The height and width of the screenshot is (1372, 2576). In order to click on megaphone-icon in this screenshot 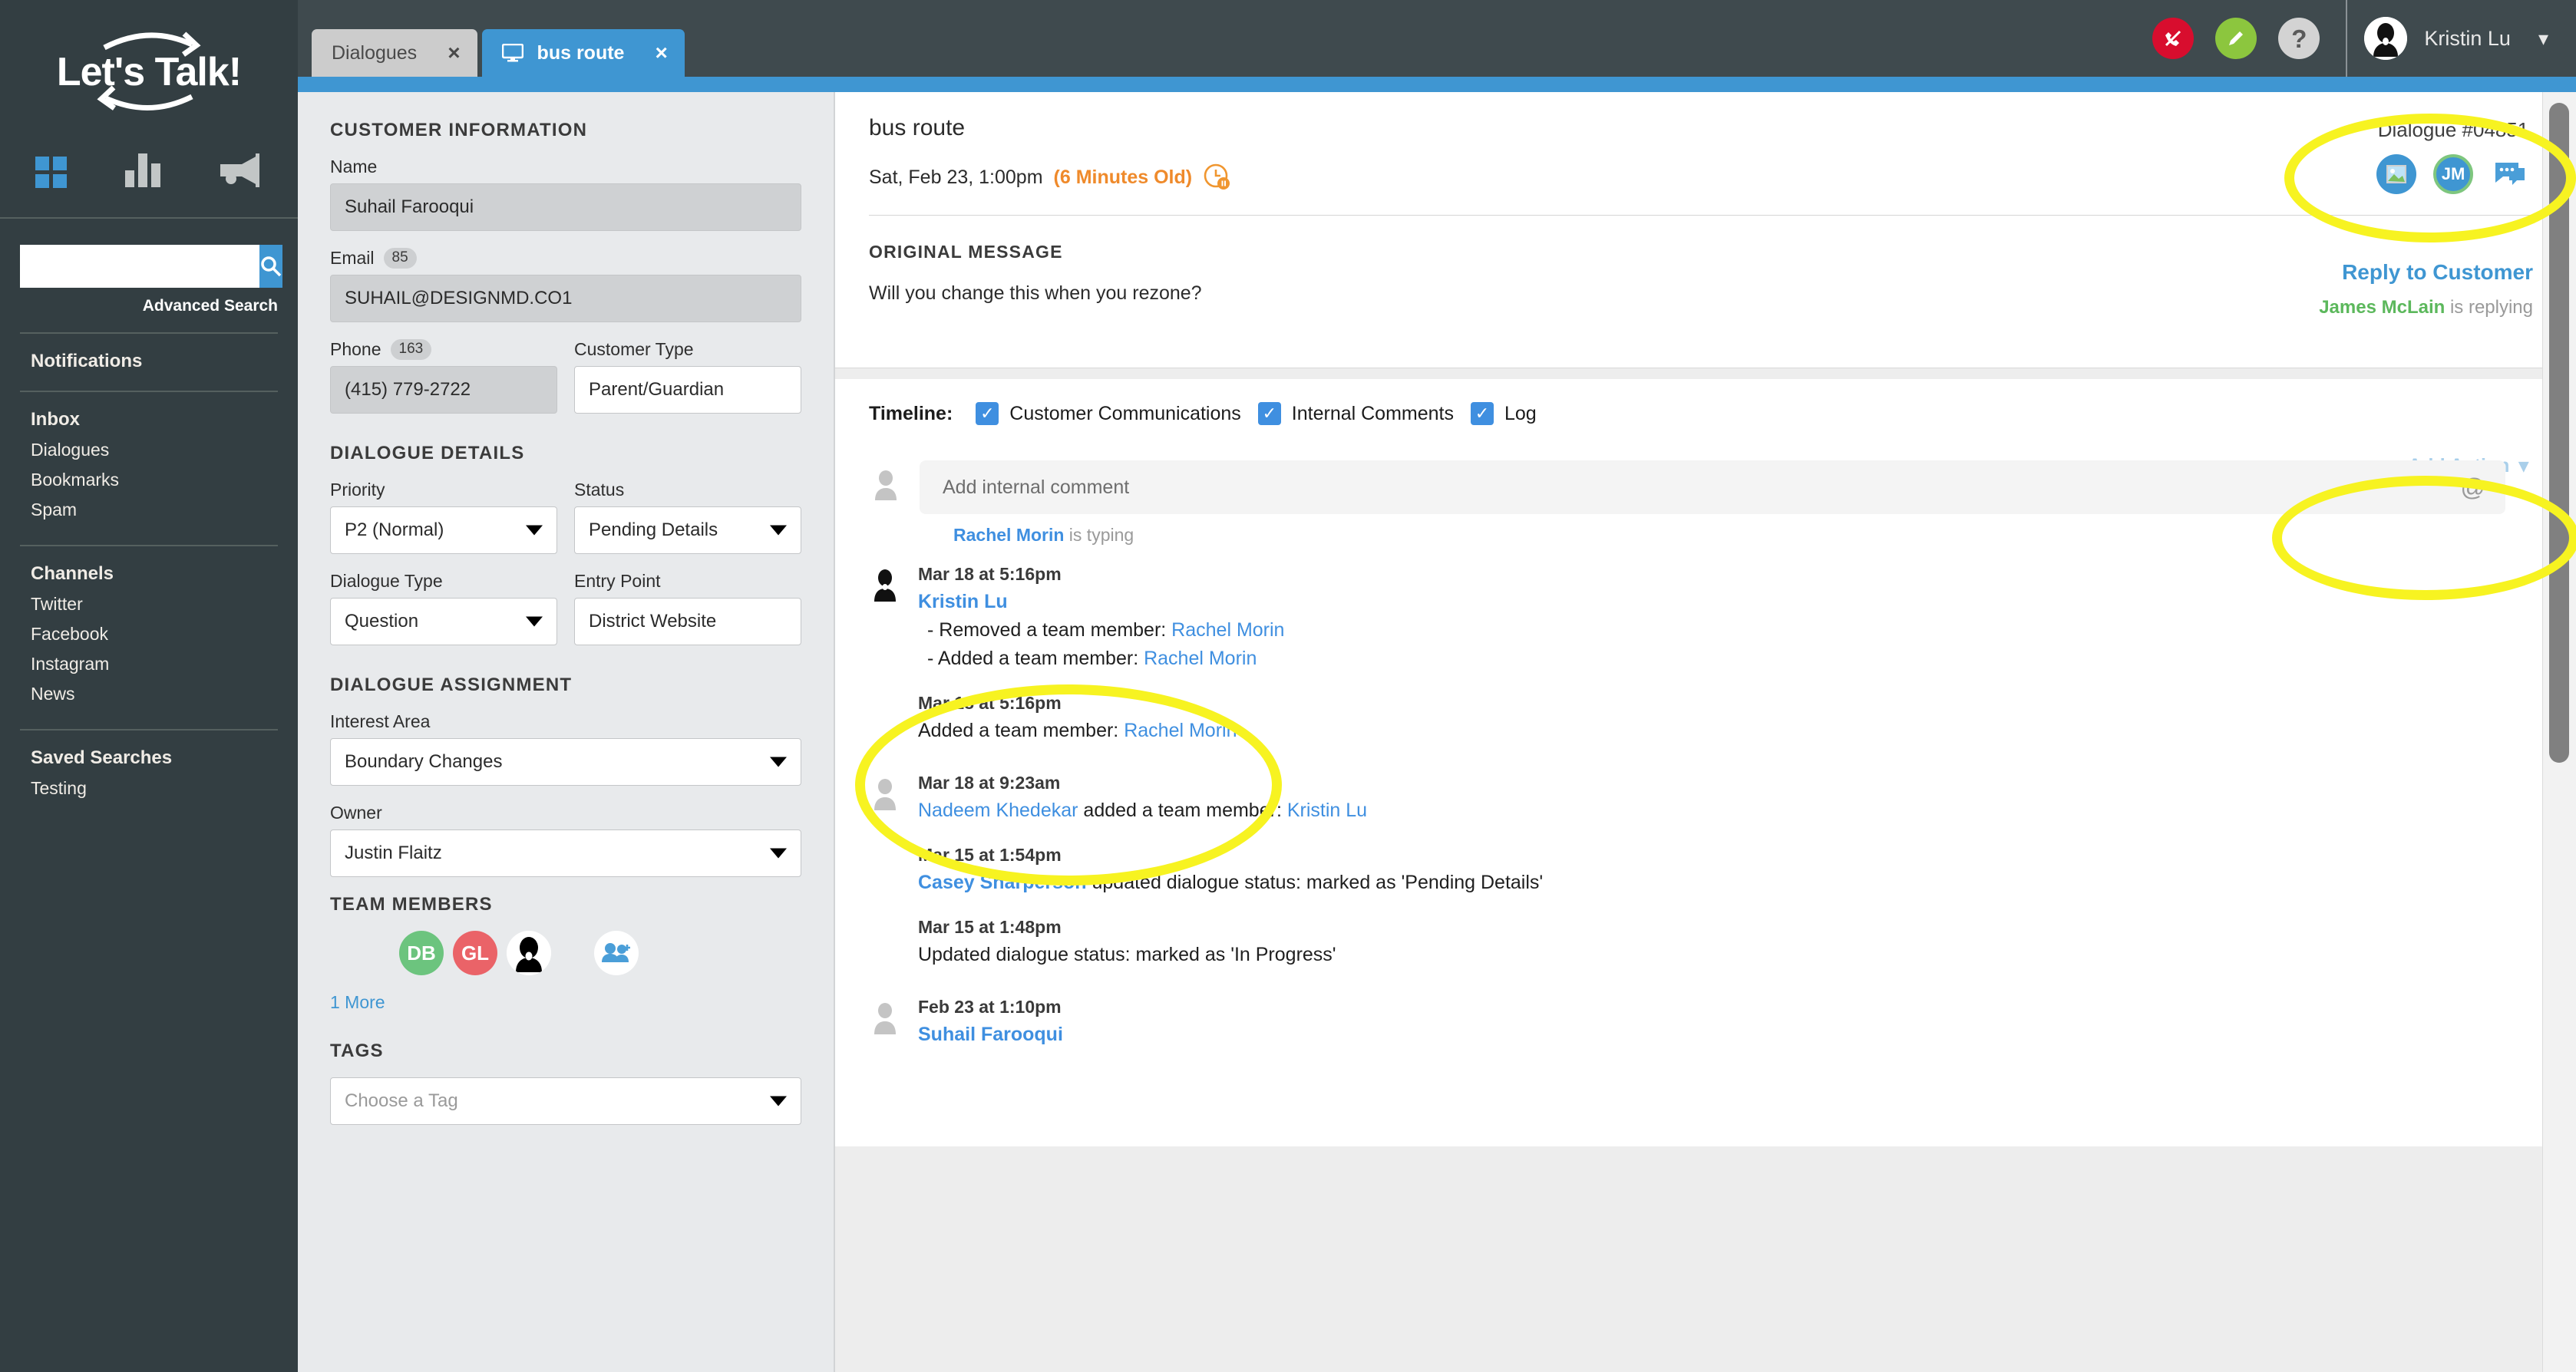, I will do `click(240, 172)`.